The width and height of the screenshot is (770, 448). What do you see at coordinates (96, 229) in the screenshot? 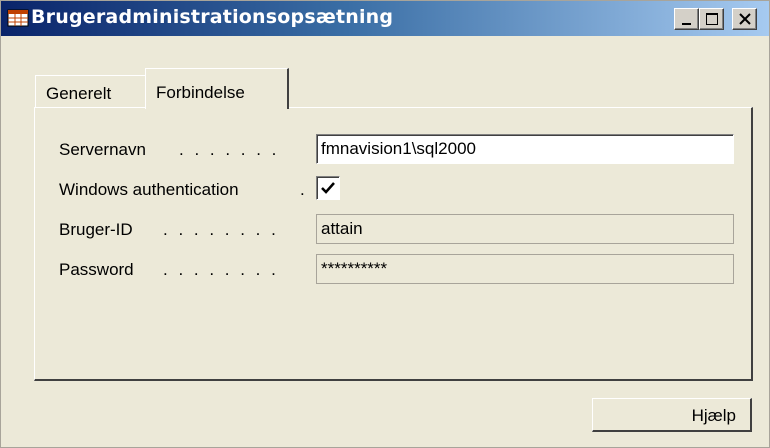
I see `user-id-label: Bruger-ID` at bounding box center [96, 229].